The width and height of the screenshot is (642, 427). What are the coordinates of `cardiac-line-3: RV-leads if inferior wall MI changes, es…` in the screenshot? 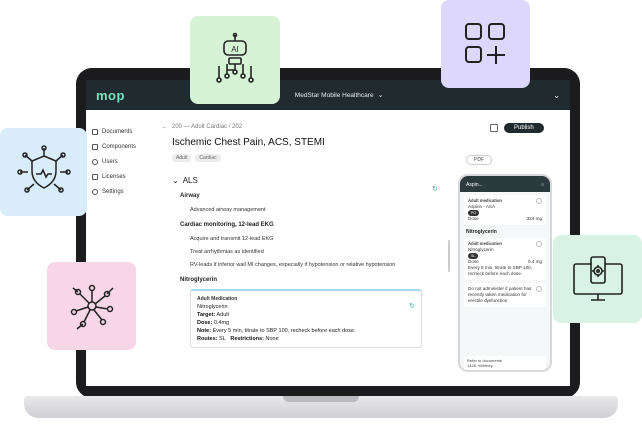 It's located at (293, 265).